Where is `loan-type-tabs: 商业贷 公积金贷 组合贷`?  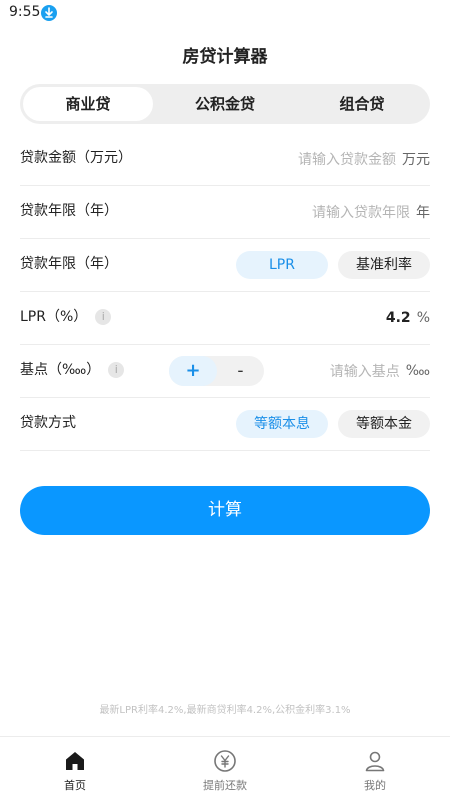
loan-type-tabs: 商业贷 公积金贷 组合贷 is located at coordinates (225, 104).